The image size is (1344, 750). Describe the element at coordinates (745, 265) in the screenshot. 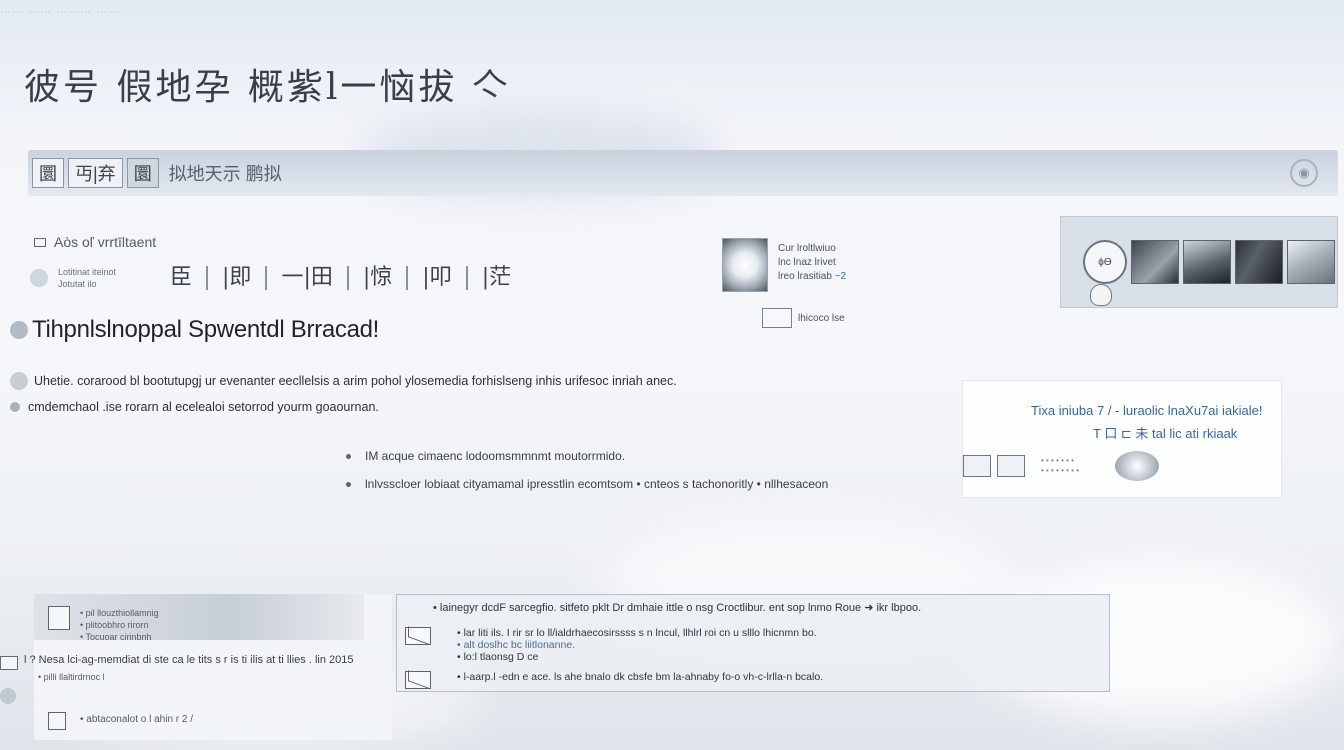

I see `avatar` at that location.